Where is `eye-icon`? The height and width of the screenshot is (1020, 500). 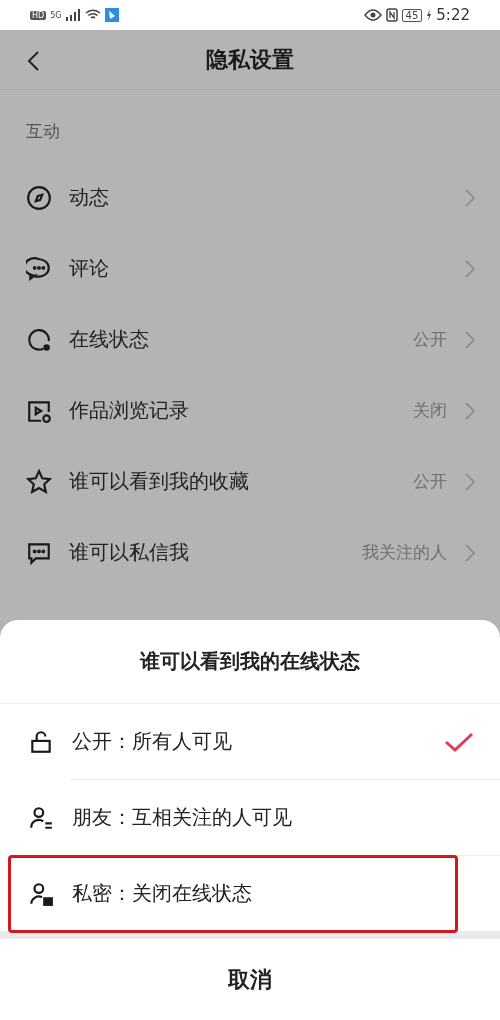 eye-icon is located at coordinates (372, 15).